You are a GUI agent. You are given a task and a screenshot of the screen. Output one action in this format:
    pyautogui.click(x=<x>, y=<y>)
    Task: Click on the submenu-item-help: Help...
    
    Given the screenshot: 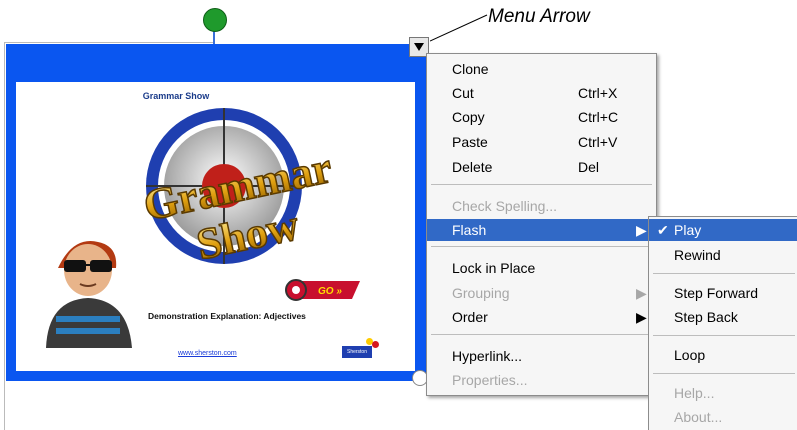 What is the action you would take?
    pyautogui.click(x=723, y=393)
    